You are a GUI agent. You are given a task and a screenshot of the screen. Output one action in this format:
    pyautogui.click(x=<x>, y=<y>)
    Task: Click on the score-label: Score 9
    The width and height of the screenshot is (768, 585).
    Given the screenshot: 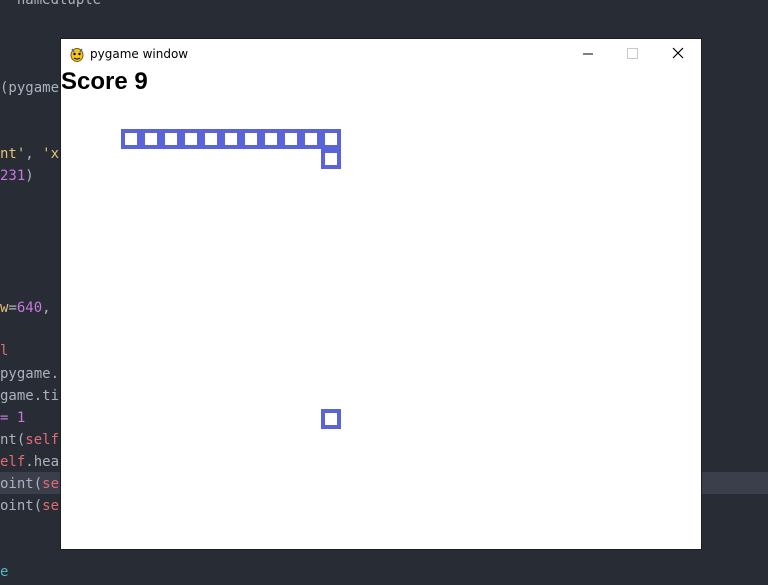 What is the action you would take?
    pyautogui.click(x=104, y=81)
    